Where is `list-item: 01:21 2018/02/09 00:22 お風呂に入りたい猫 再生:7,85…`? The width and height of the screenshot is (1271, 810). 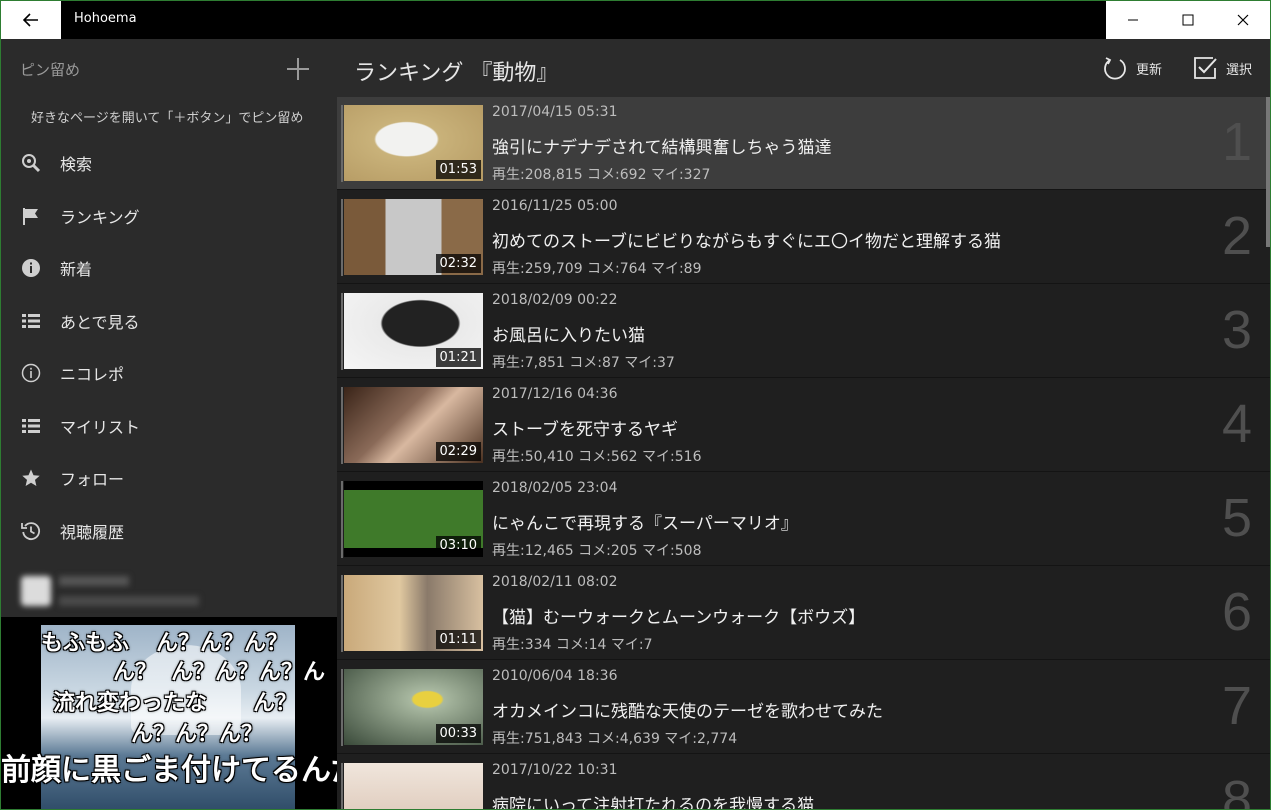 list-item: 01:21 2018/02/09 00:22 お風呂に入りたい猫 再生:7,85… is located at coordinates (803, 331).